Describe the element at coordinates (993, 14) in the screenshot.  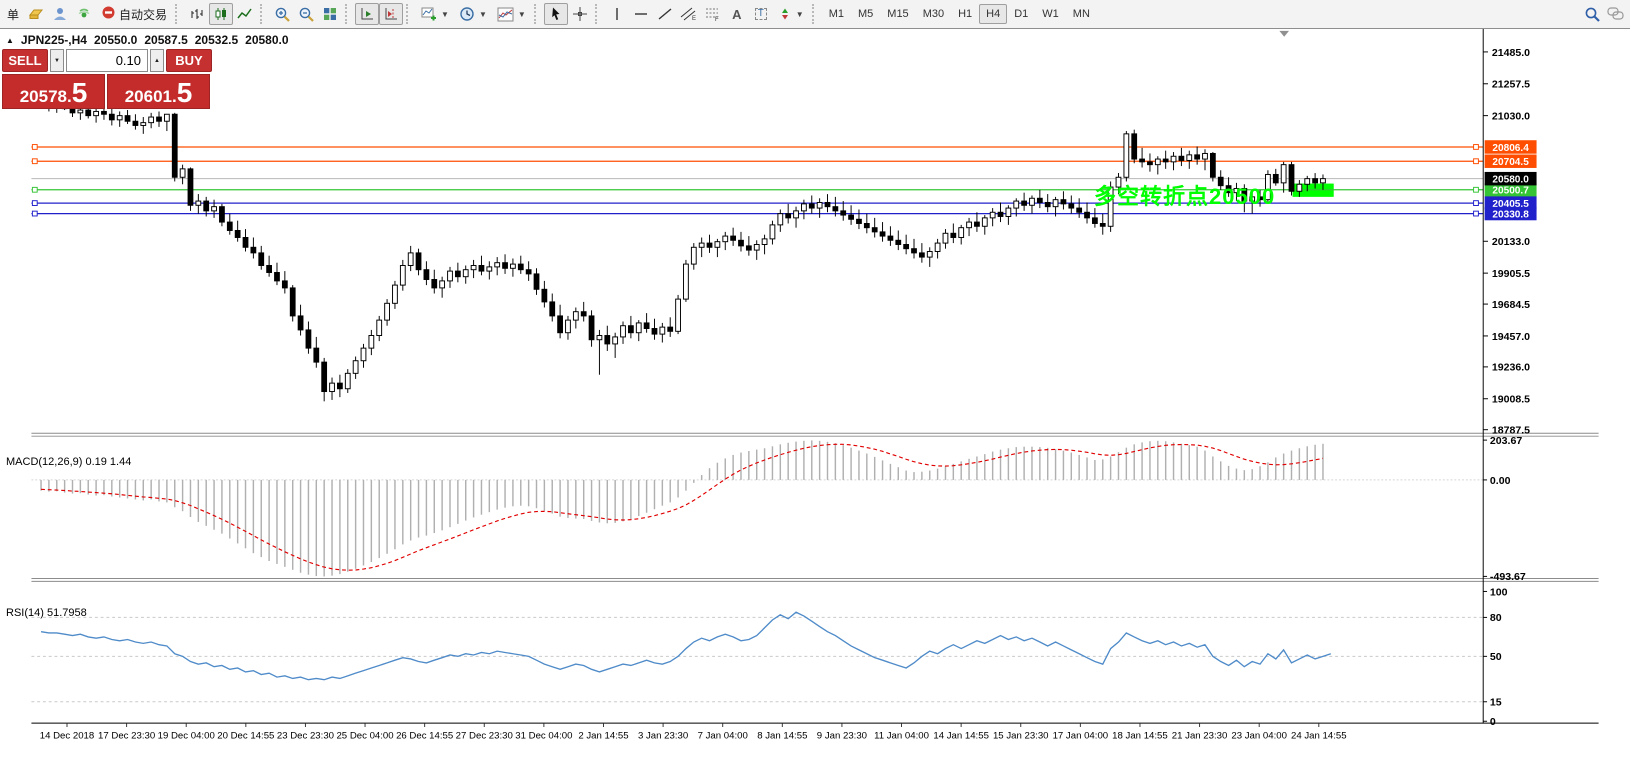
I see `timeframe-h4: H4` at that location.